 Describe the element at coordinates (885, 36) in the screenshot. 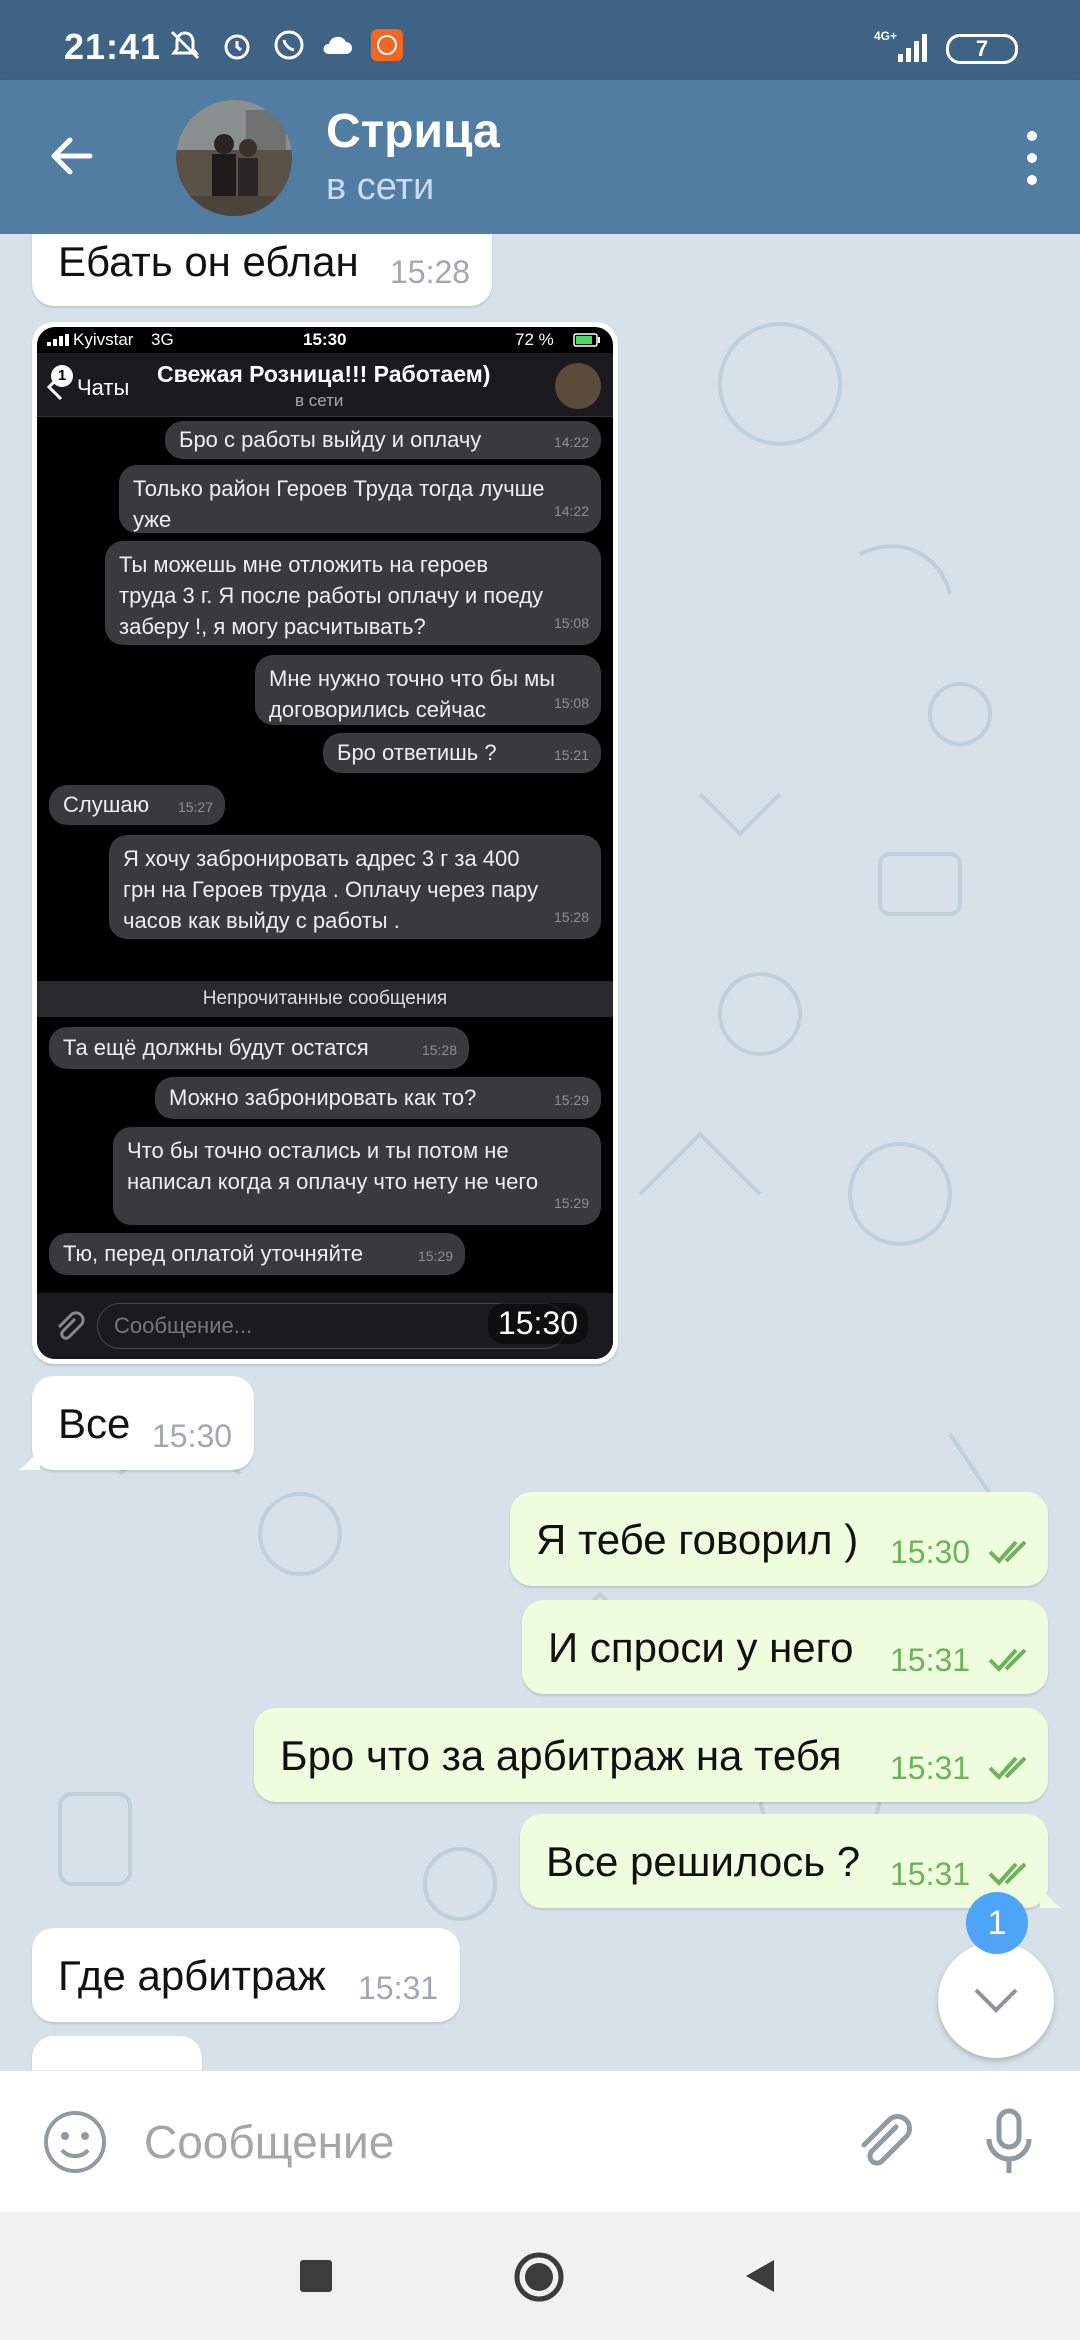

I see `svg-text: 4G+` at that location.